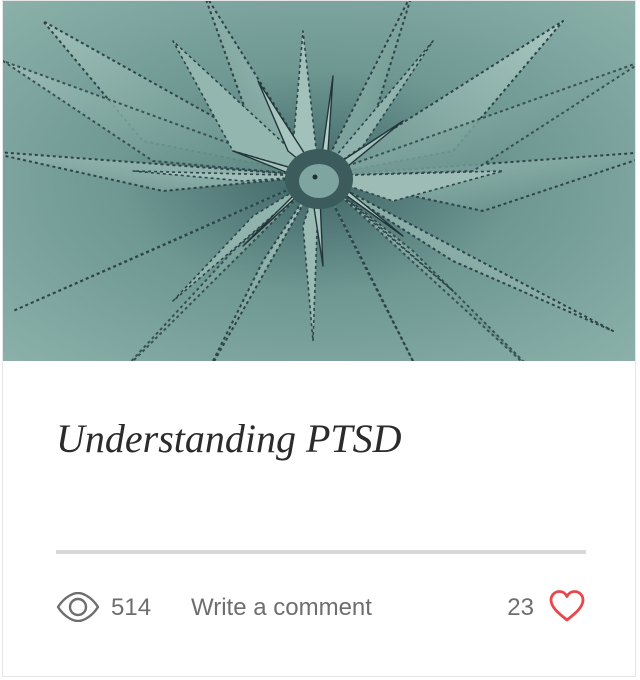  Describe the element at coordinates (281, 608) in the screenshot. I see `write-comment-link: Write a comment` at that location.